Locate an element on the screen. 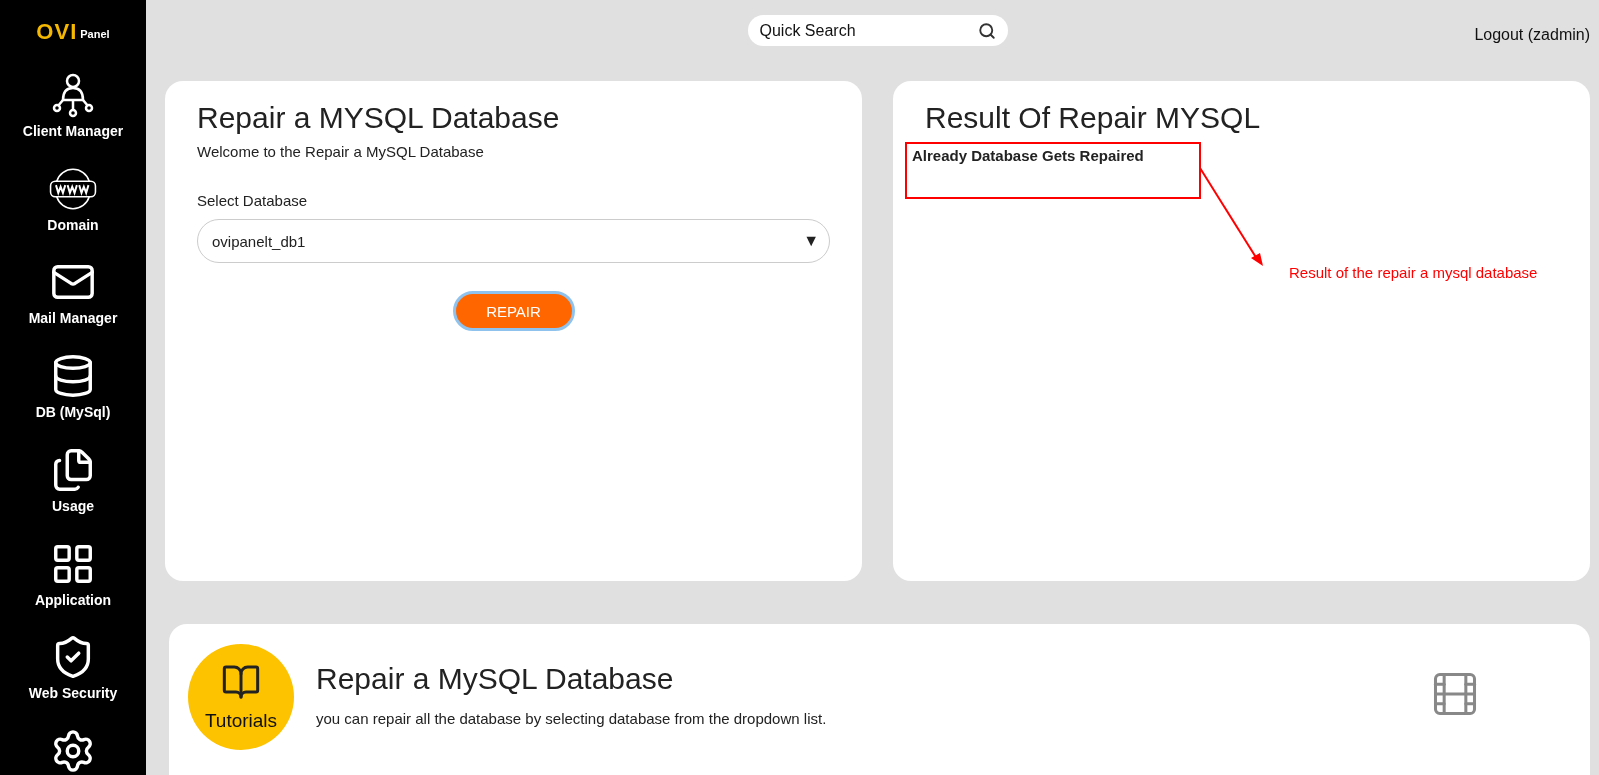 This screenshot has height=775, width=1599. sidebar-item: Mail Manager is located at coordinates (73, 305).